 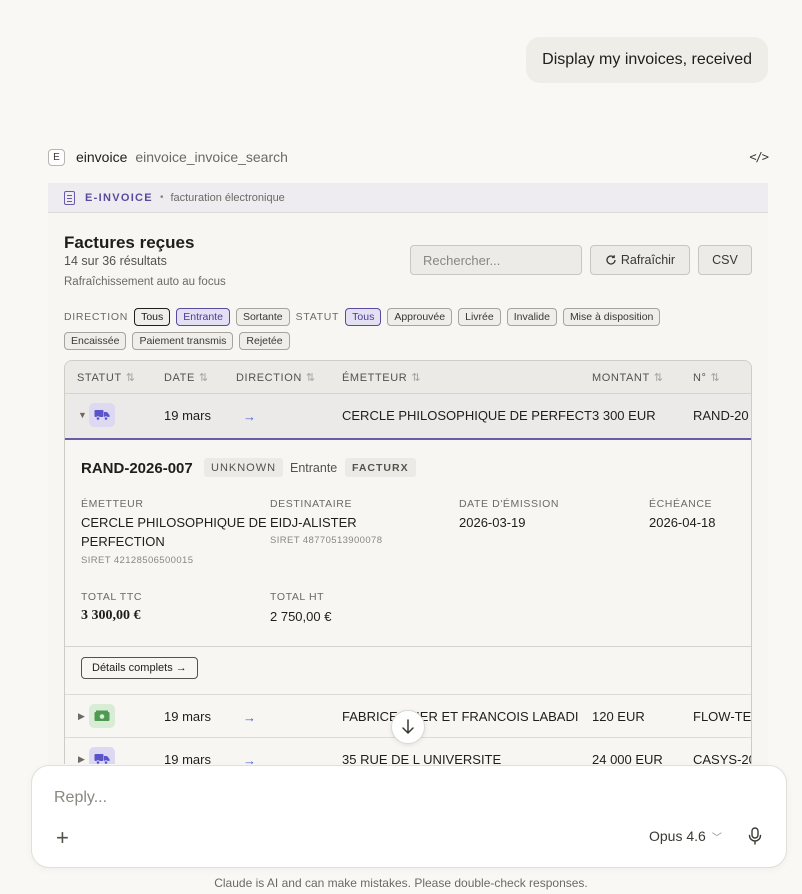 I want to click on recipient-label: DESTINATAIRE, so click(x=311, y=504).